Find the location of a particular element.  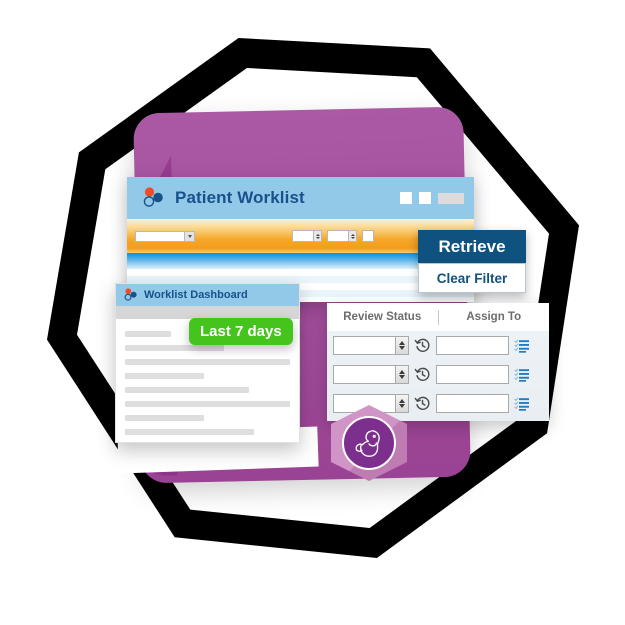

column-header-review-status: Review Status is located at coordinates (382, 317).